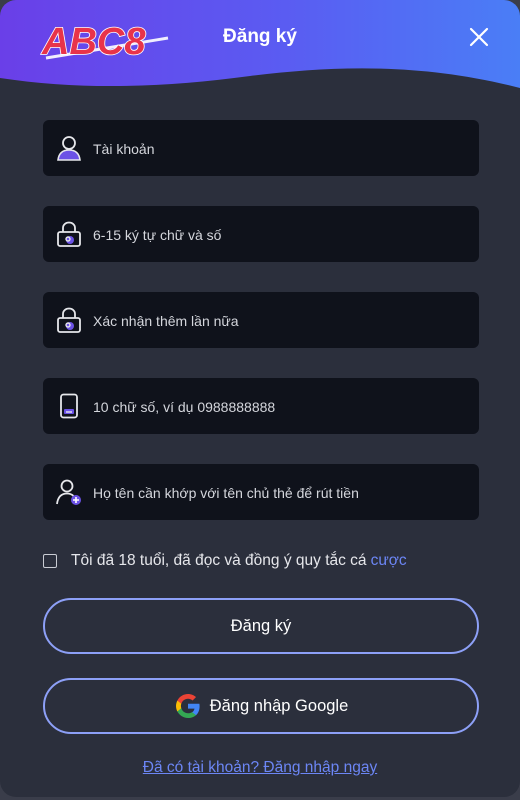  Describe the element at coordinates (188, 706) in the screenshot. I see `google-icon` at that location.